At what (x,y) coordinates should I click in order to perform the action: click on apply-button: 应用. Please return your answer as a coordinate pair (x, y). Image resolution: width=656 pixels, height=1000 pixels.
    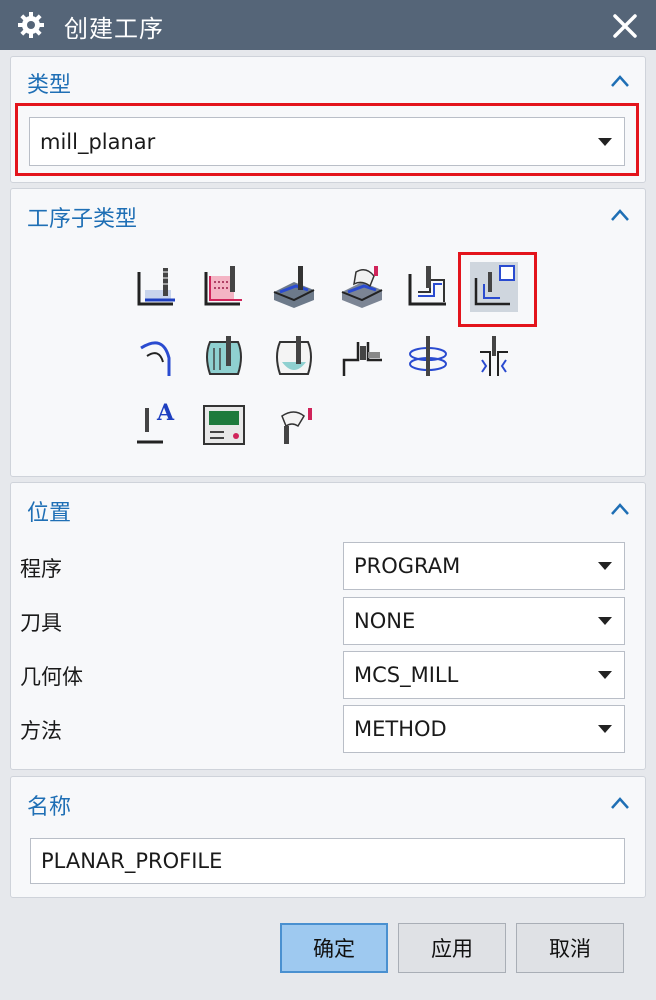
    Looking at the image, I should click on (452, 948).